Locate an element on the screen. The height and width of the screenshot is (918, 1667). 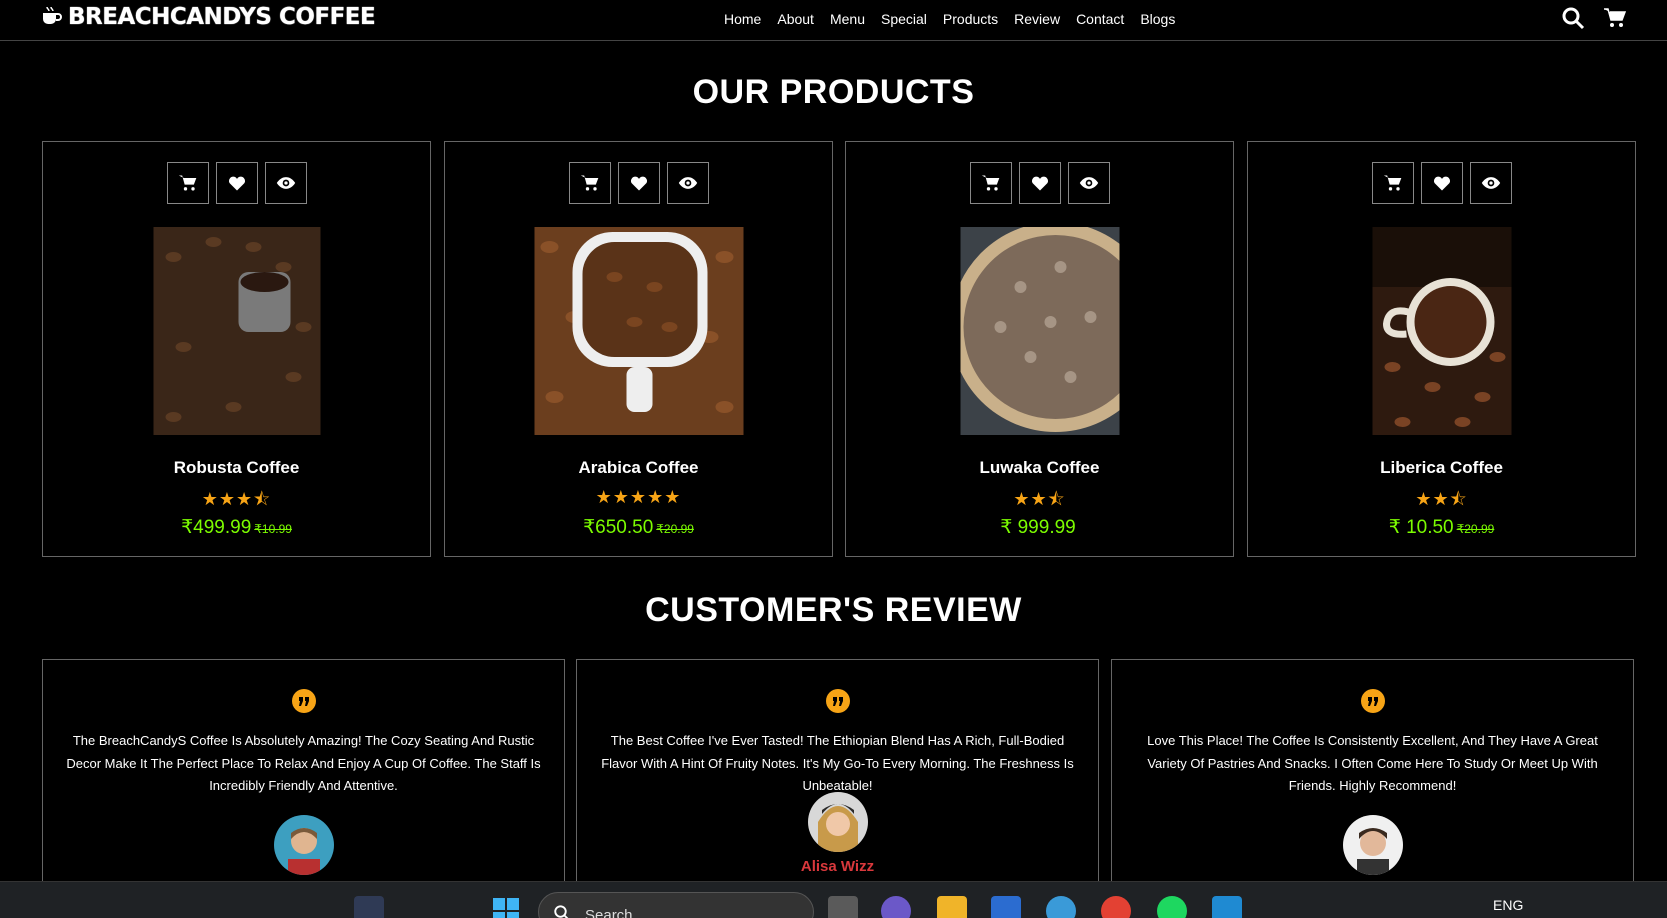
product-card: Arabica Coffee ★★★★★ ₹650.50 ₹20.99 is located at coordinates (638, 349).